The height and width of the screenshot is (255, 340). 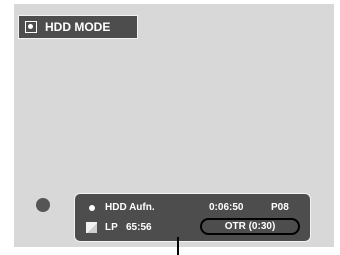 What do you see at coordinates (43, 205) in the screenshot?
I see `indicator-dot-icon` at bounding box center [43, 205].